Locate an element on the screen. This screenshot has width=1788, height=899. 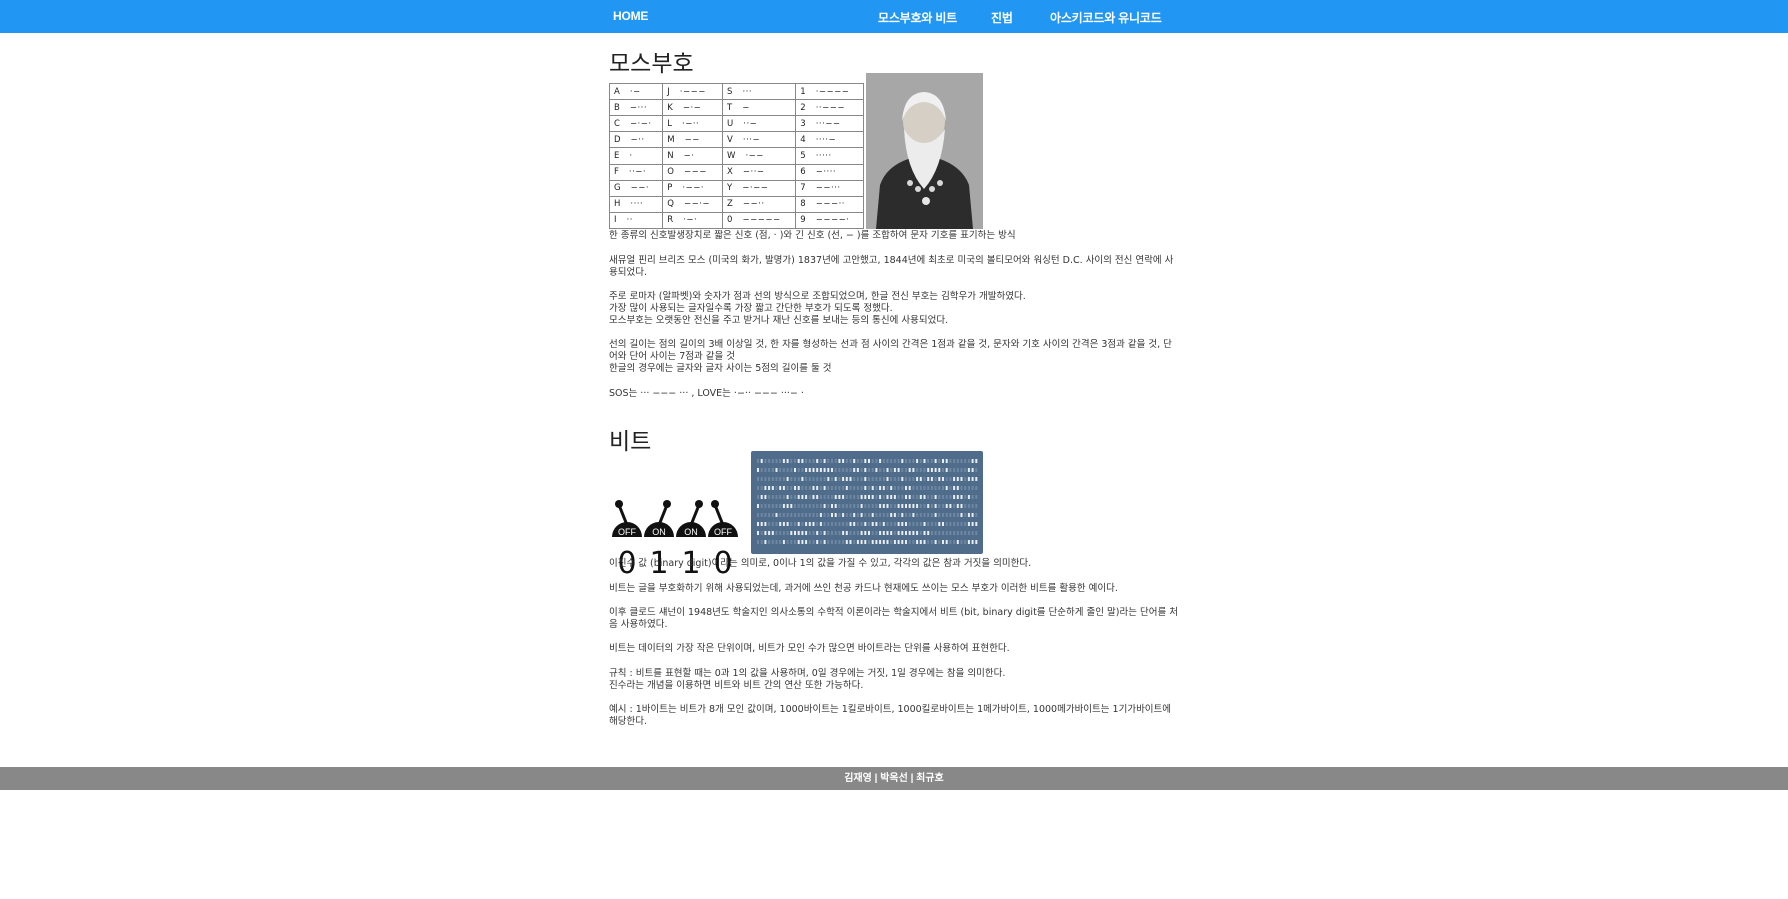
morse-table-cell: 0 −−−−− is located at coordinates (759, 220).